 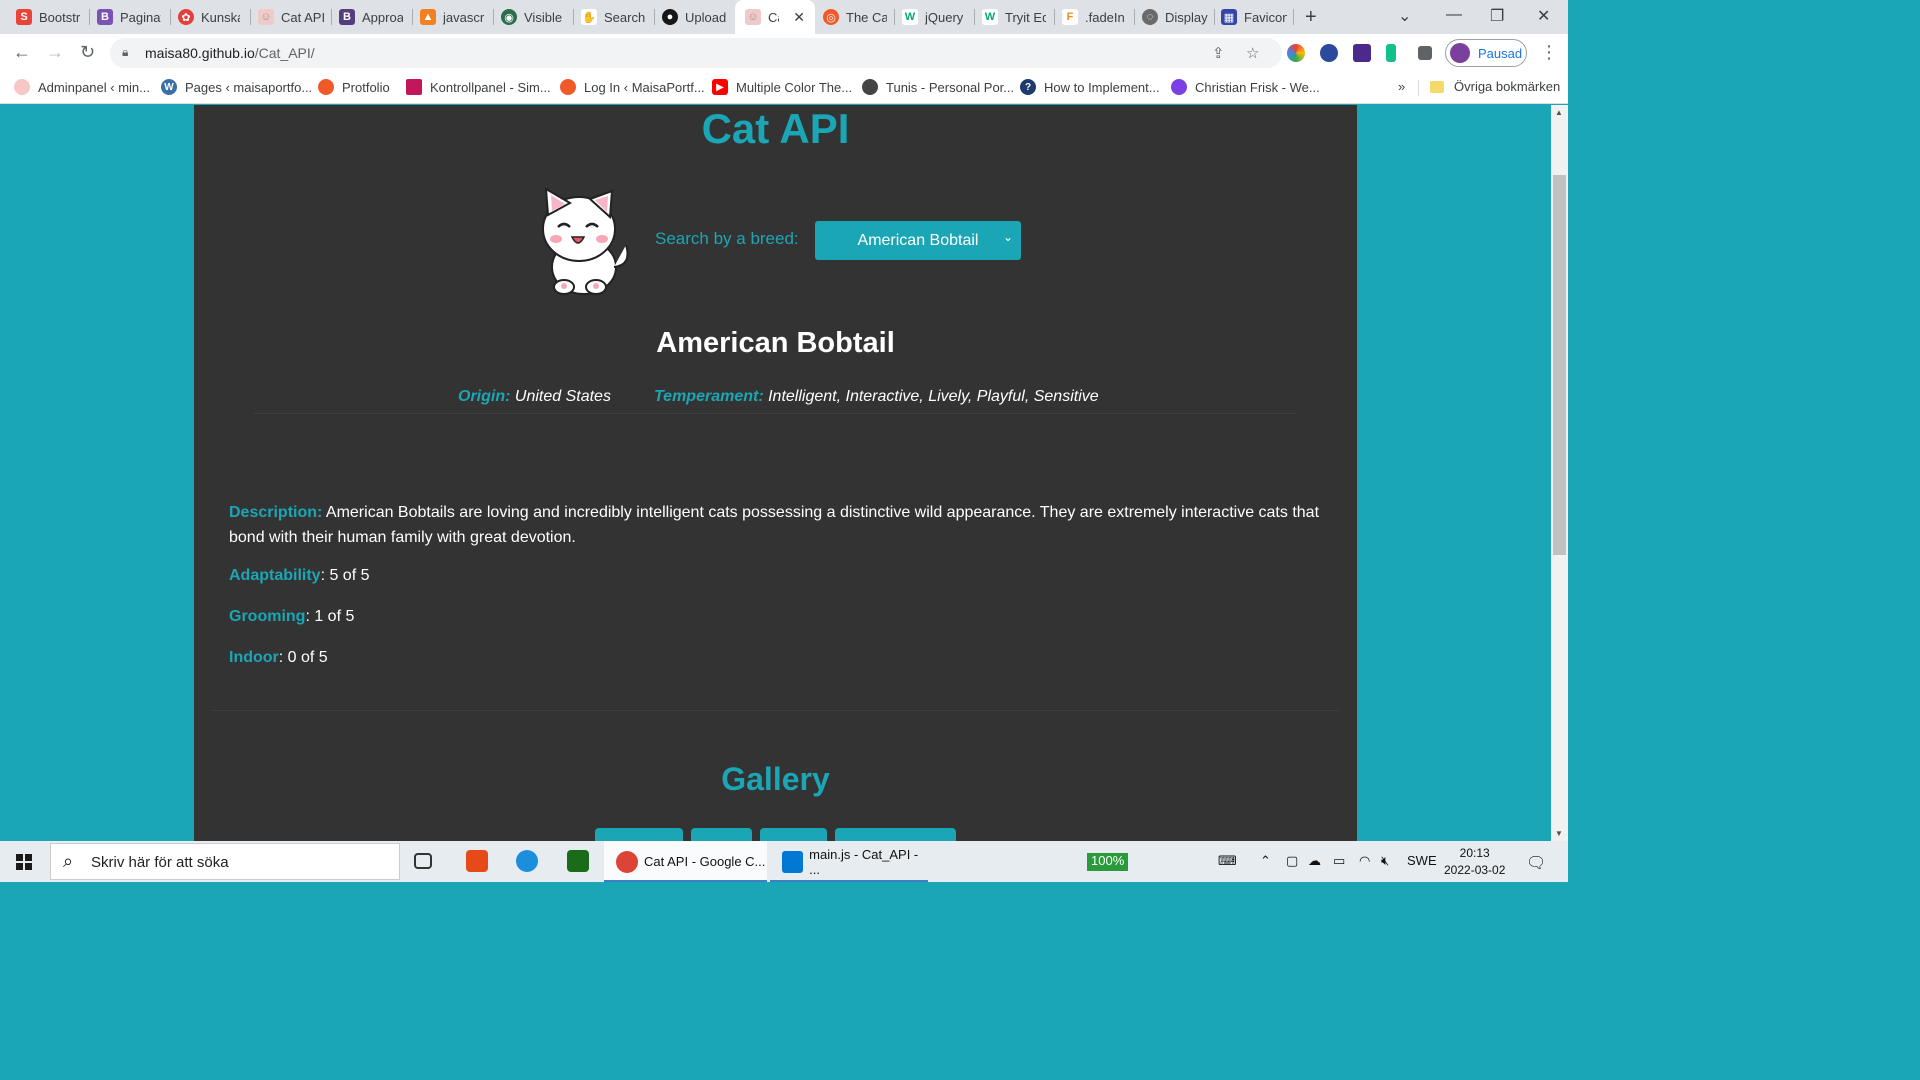 I want to click on breed-select: American Bobtail ⌄, so click(x=918, y=240).